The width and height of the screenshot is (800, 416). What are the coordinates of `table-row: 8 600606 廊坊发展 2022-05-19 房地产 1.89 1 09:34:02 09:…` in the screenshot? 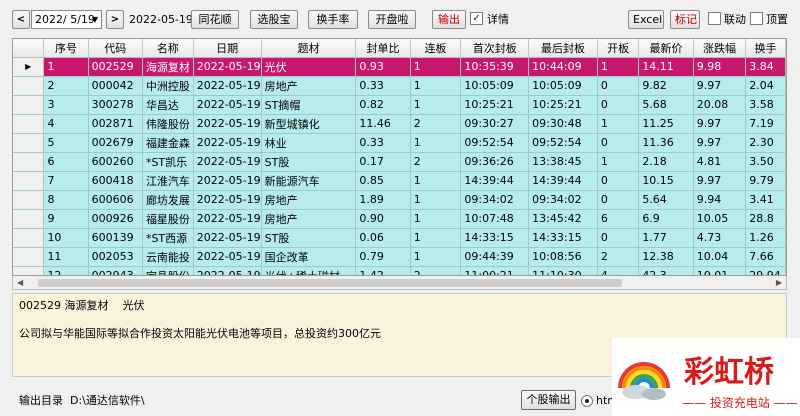 It's located at (399, 200).